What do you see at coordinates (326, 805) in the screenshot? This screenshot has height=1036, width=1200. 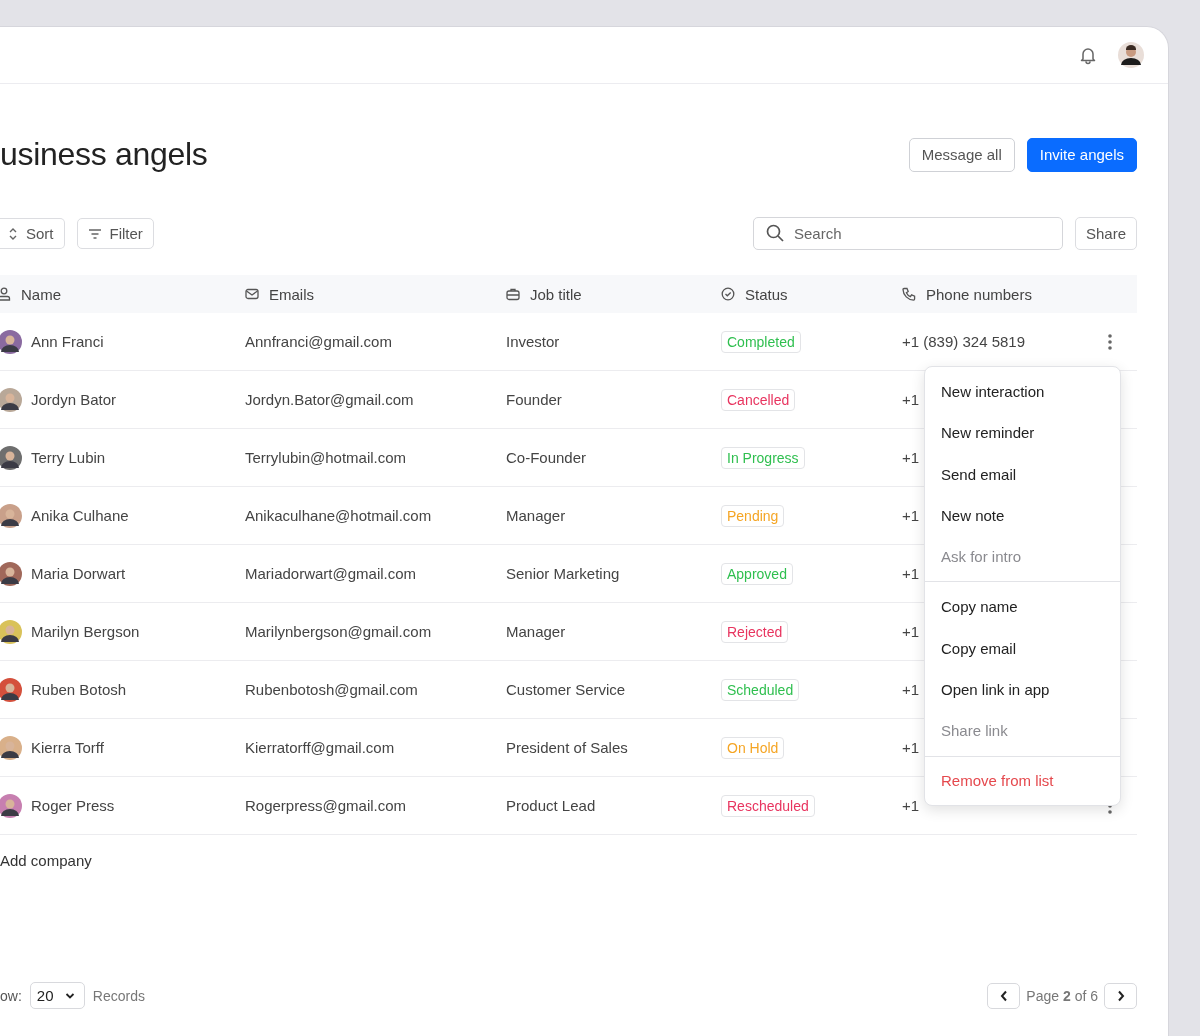 I see `email-text: Rogerpress@gmail.com` at bounding box center [326, 805].